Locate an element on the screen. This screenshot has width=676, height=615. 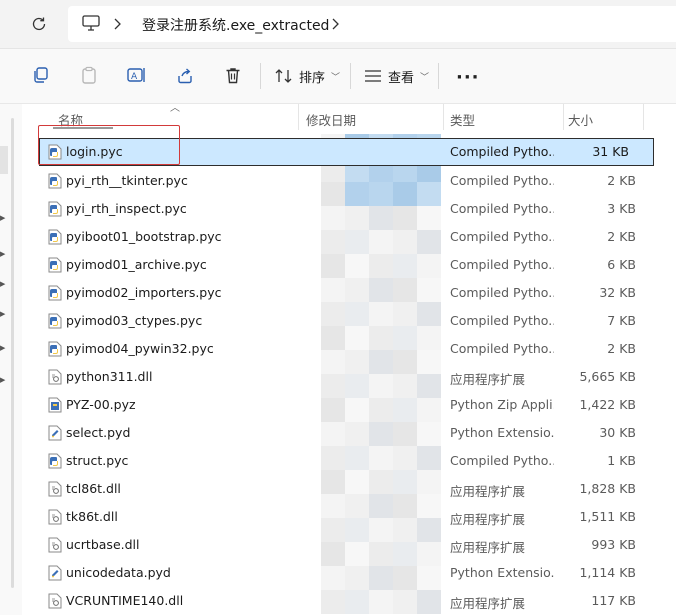
file-name: tk86t.dll is located at coordinates (92, 516).